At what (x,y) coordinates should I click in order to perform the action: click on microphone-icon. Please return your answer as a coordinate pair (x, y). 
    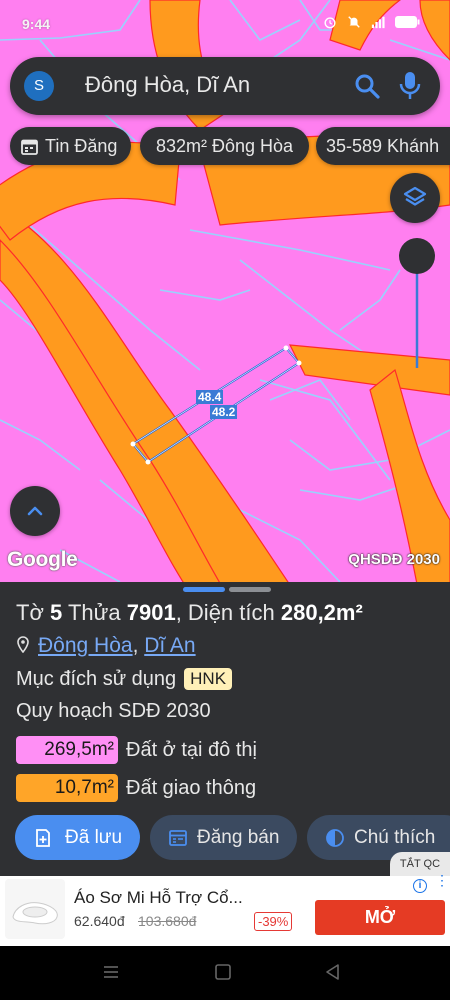
    Looking at the image, I should click on (410, 86).